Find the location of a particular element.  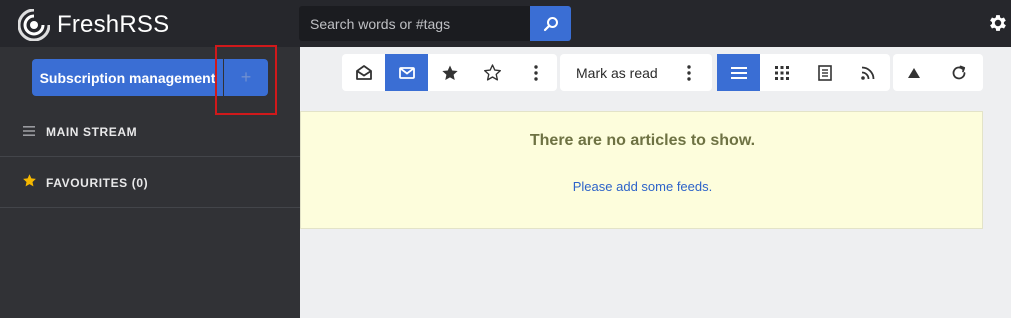

starred-filter-button is located at coordinates (449, 72).